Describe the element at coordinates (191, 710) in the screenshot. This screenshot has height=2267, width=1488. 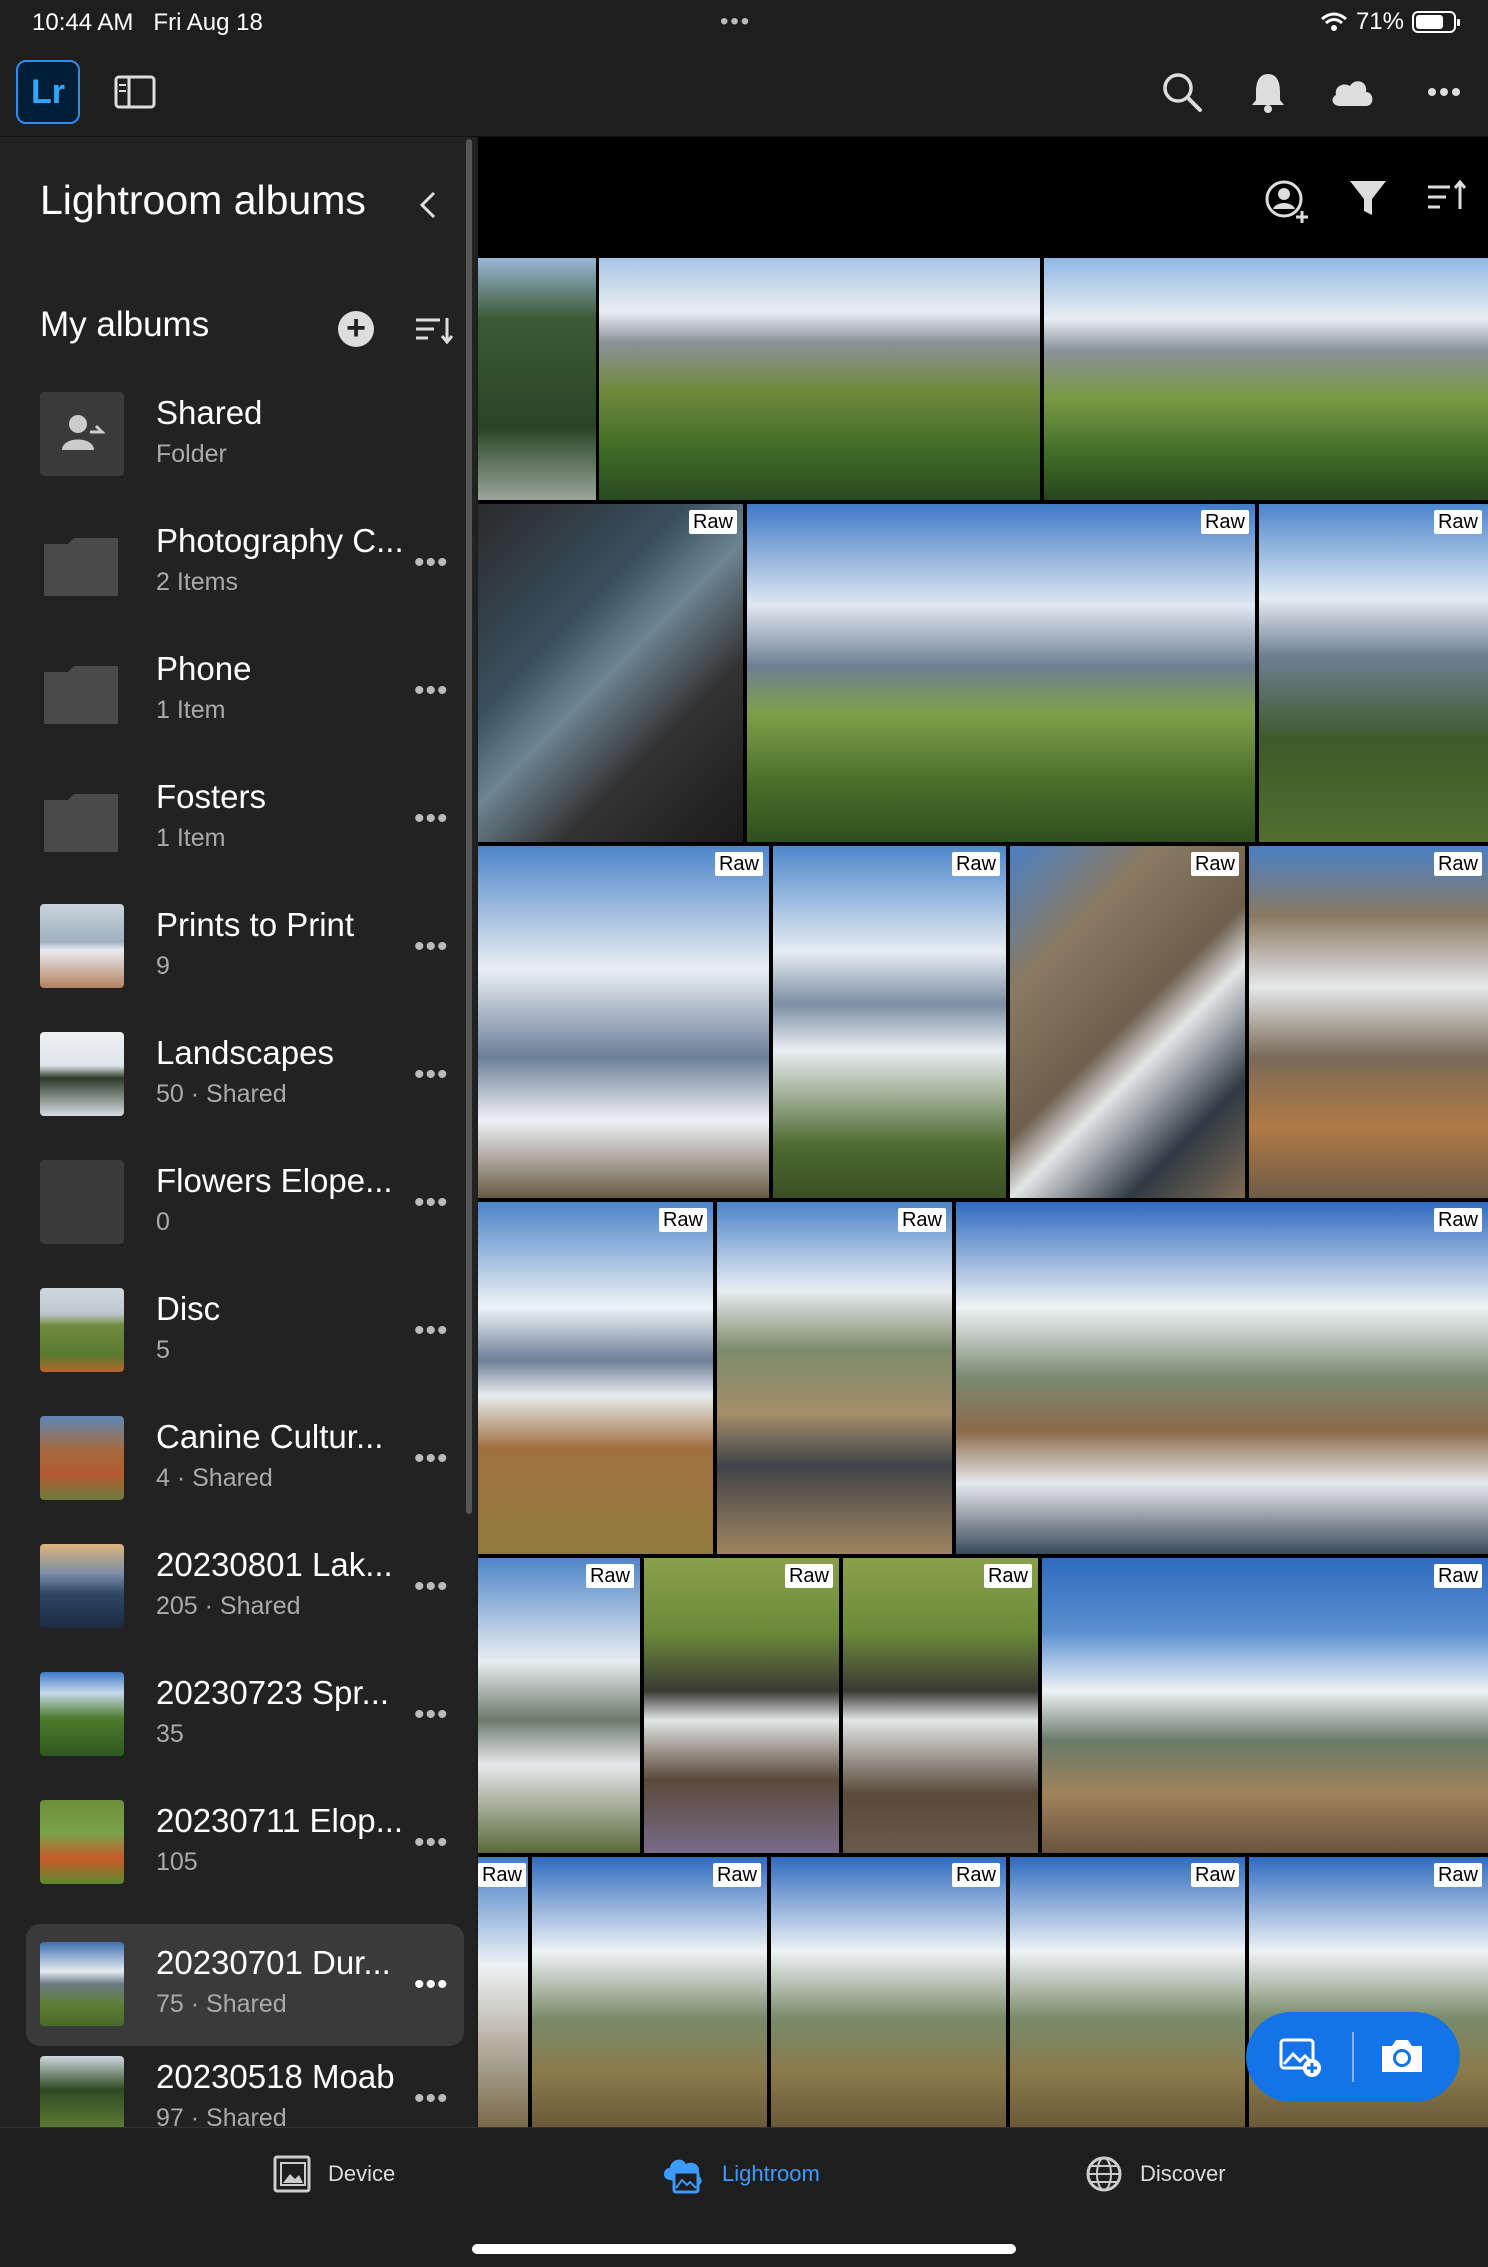
I see `album-sub: 1 Item` at that location.